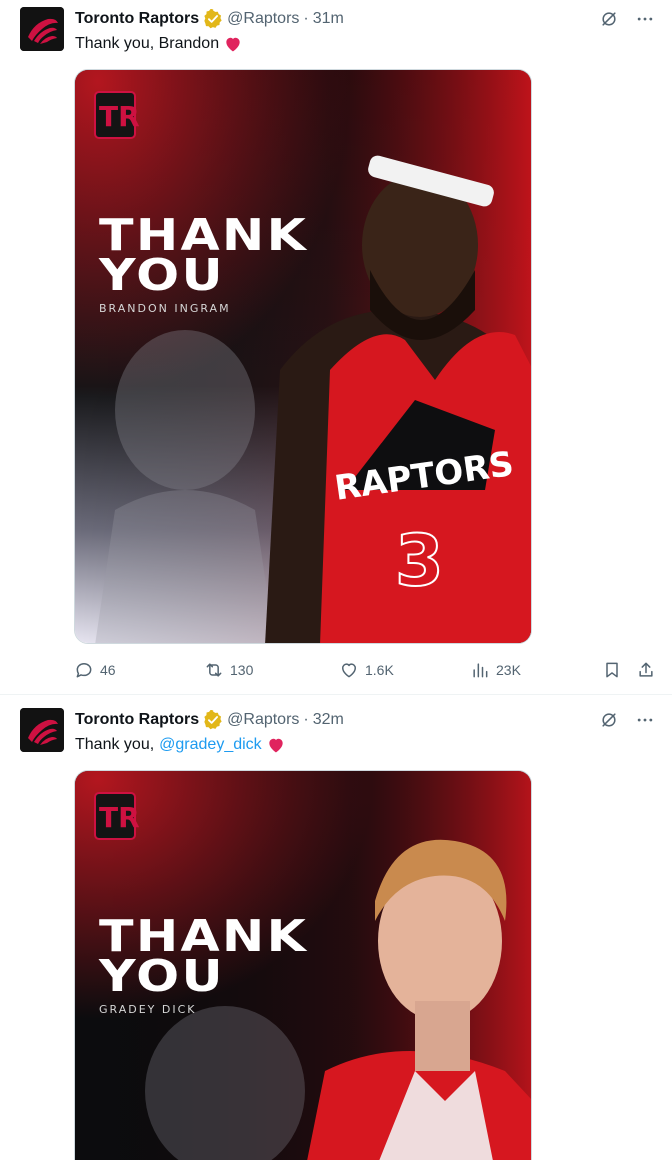  I want to click on tweet-actions-bar: 46 130 1.6K 23K, so click(369, 670).